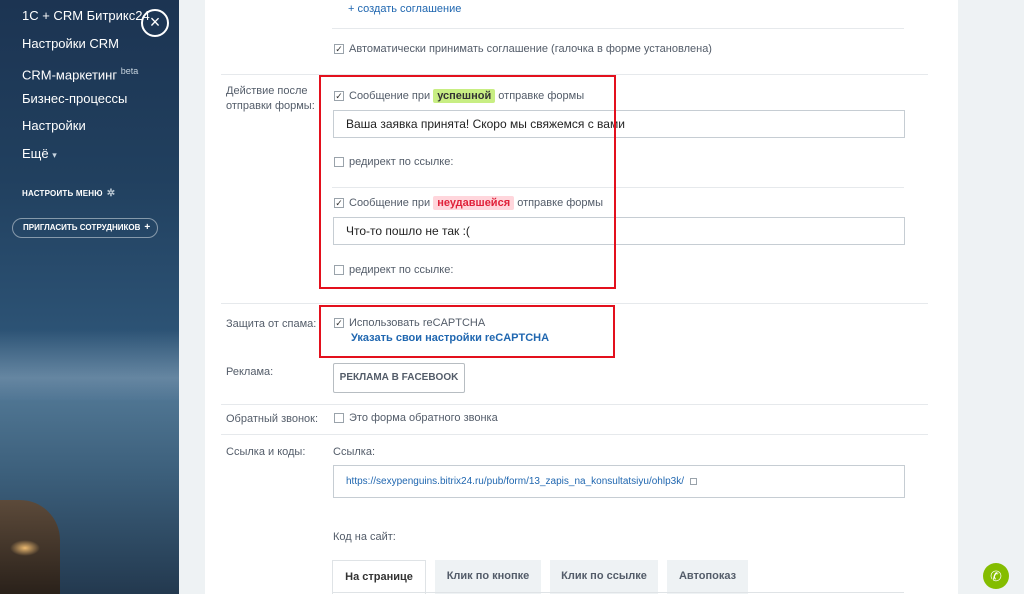 The height and width of the screenshot is (594, 1024). I want to click on after-submit-label: Действие после отправки формы:, so click(270, 98).